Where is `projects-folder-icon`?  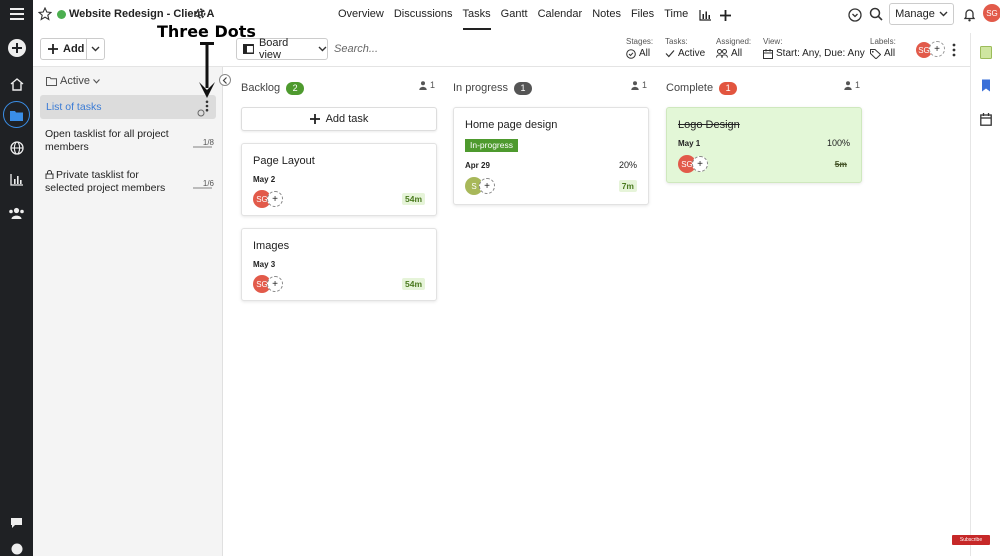
projects-folder-icon is located at coordinates (16, 115).